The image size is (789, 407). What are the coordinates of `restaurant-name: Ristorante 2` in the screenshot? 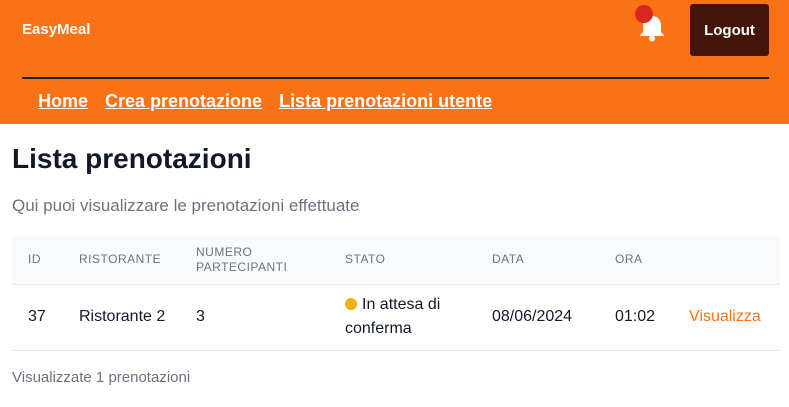 It's located at (122, 316).